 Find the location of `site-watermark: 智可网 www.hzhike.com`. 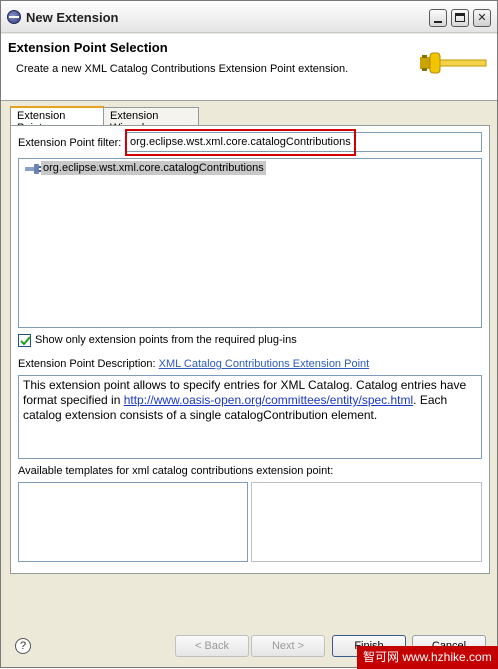

site-watermark: 智可网 www.hzhike.com is located at coordinates (427, 657).